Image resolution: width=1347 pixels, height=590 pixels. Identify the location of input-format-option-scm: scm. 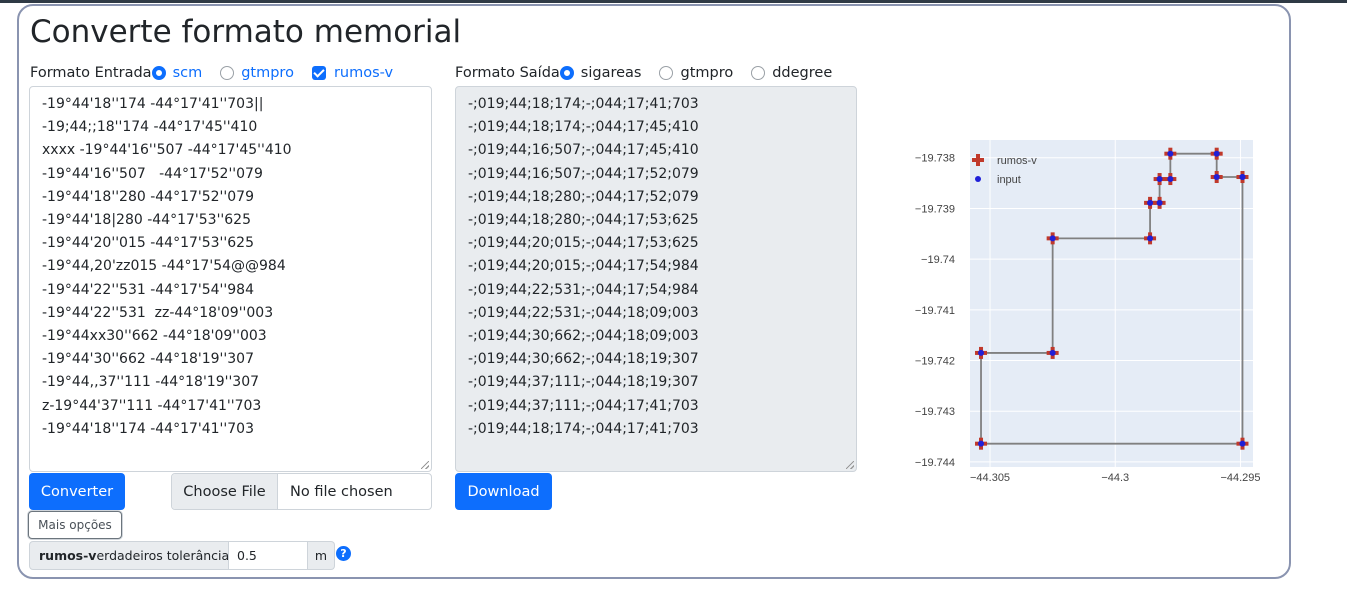
(177, 73).